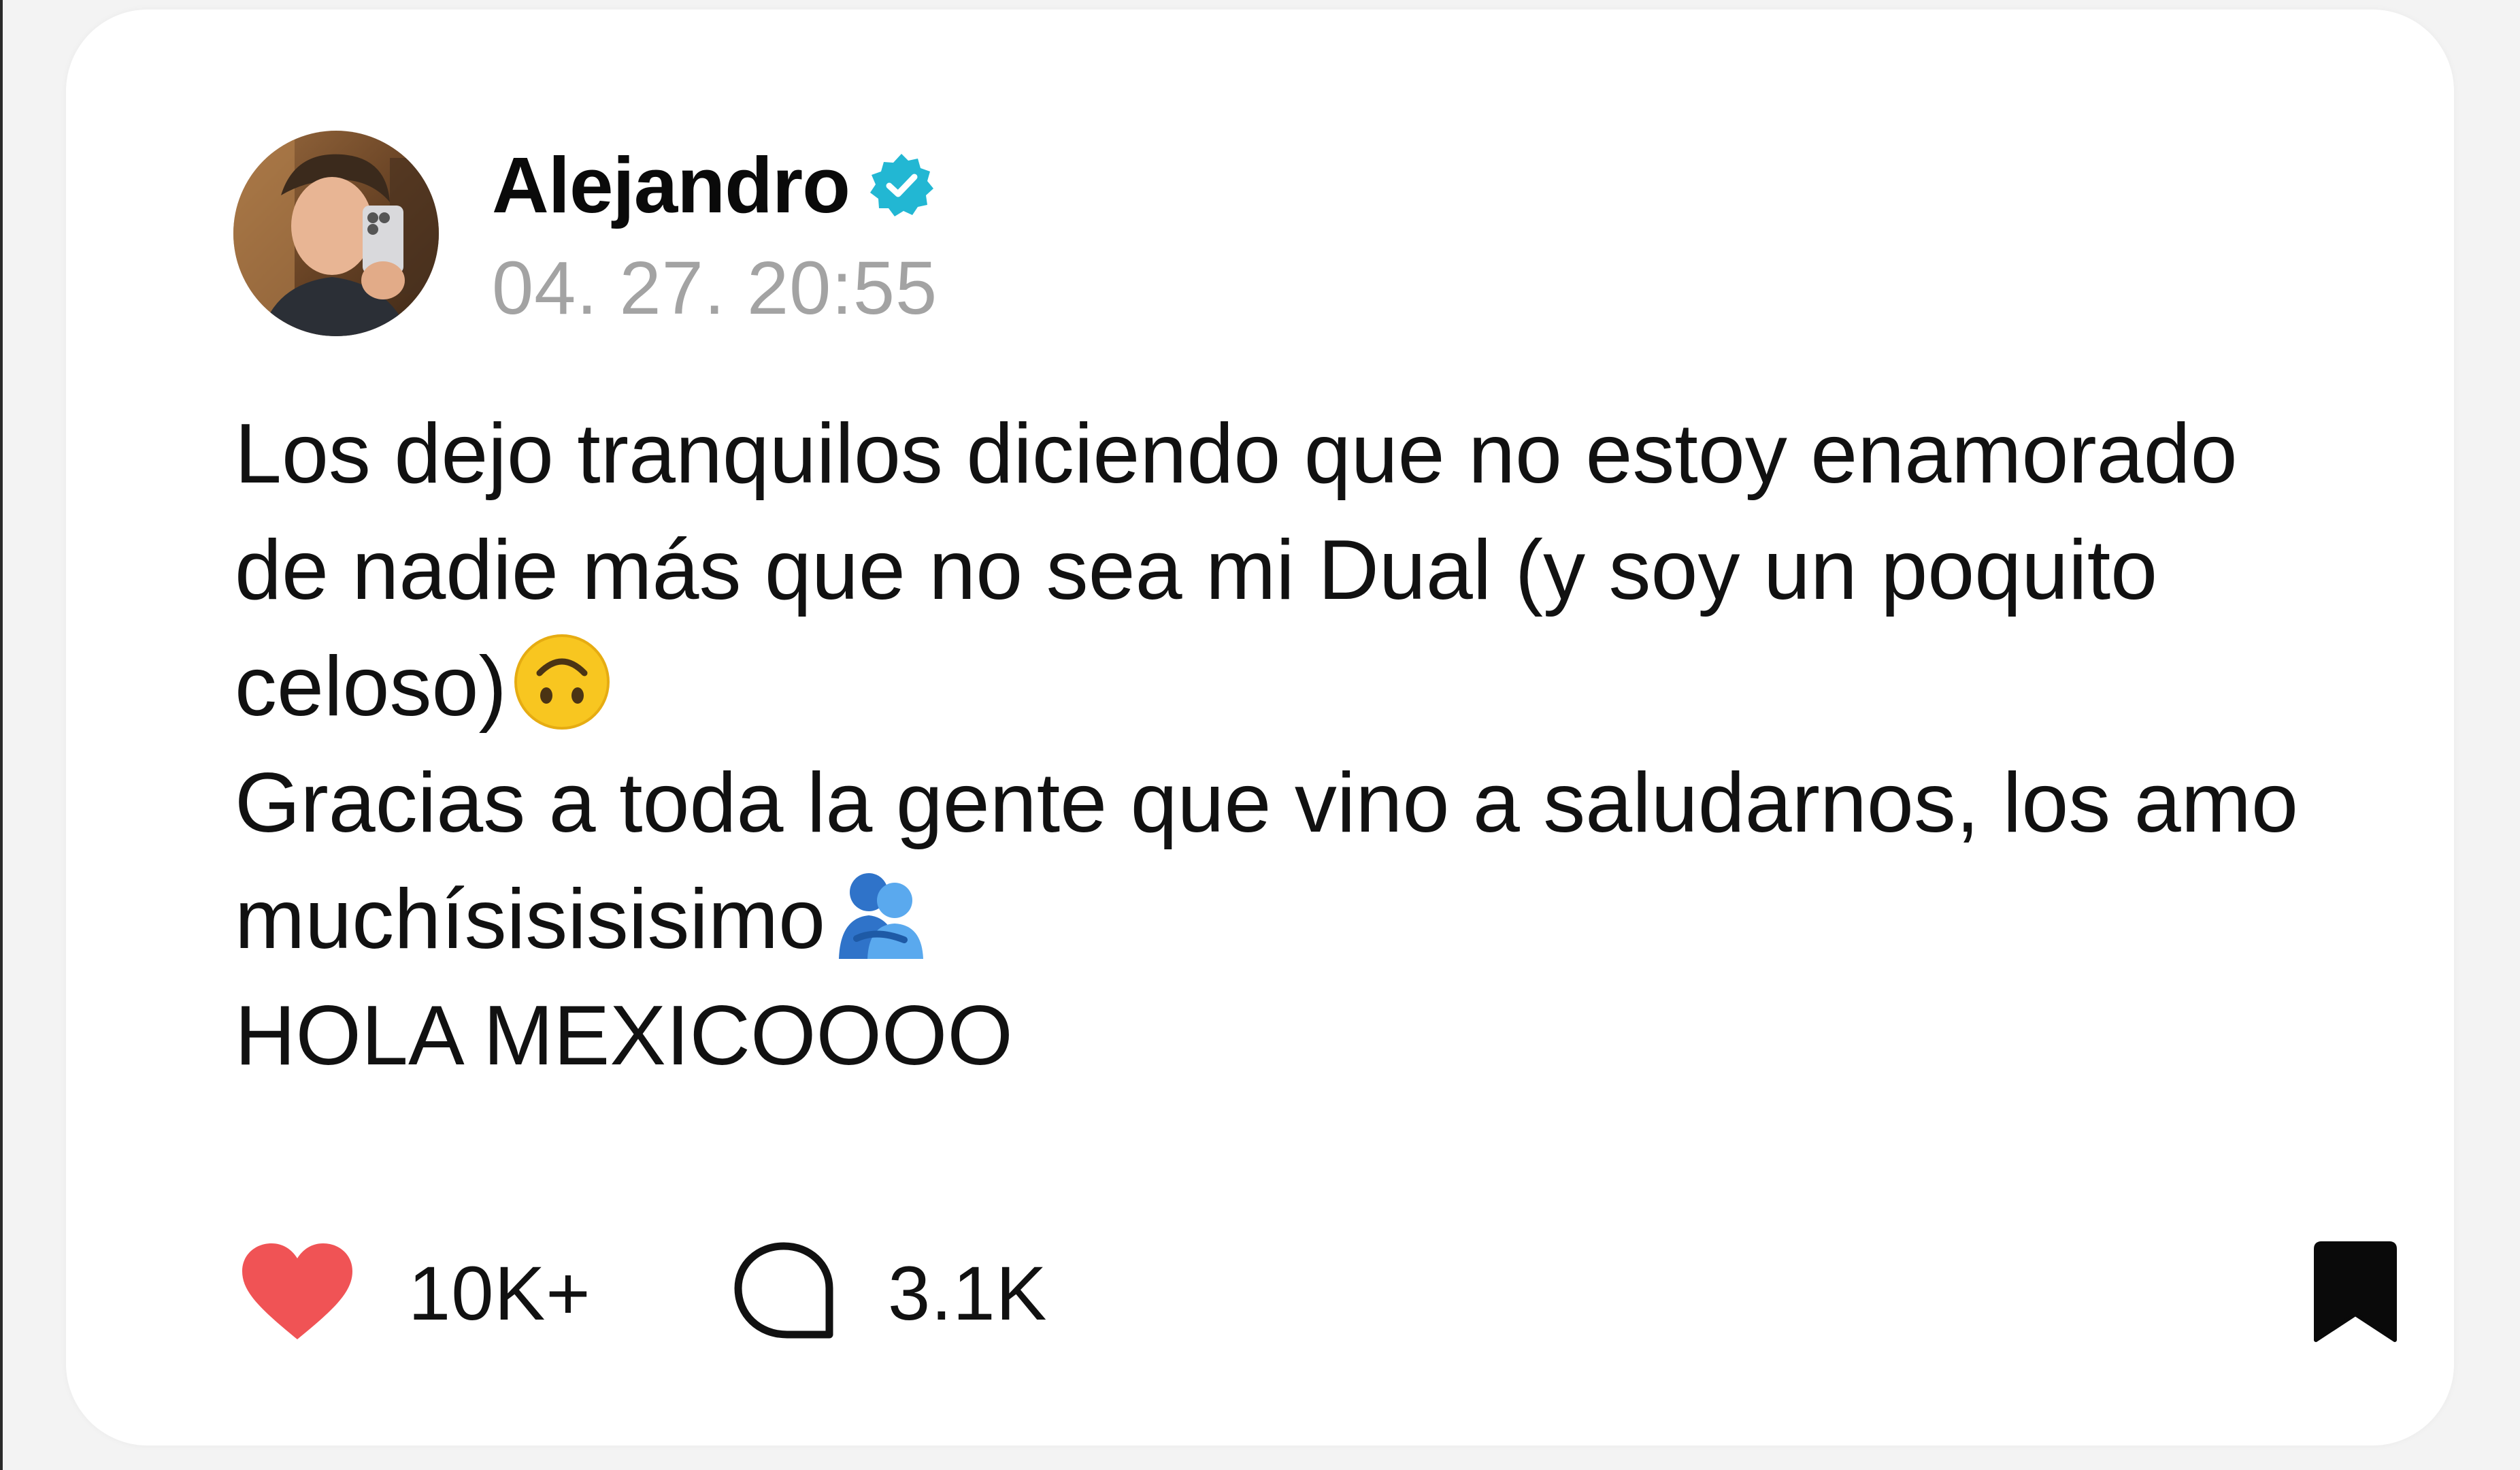 The width and height of the screenshot is (2520, 1470). Describe the element at coordinates (1321, 1293) in the screenshot. I see `post-actions: 10K+ 3.1K` at that location.